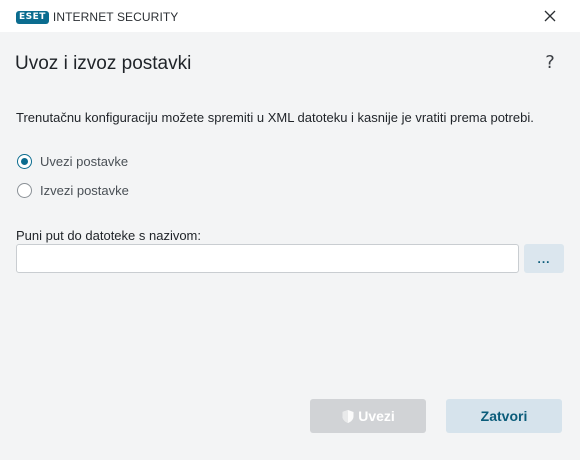 This screenshot has width=580, height=460. I want to click on import-settings-radio-option: Uvezi postavke, so click(72, 161).